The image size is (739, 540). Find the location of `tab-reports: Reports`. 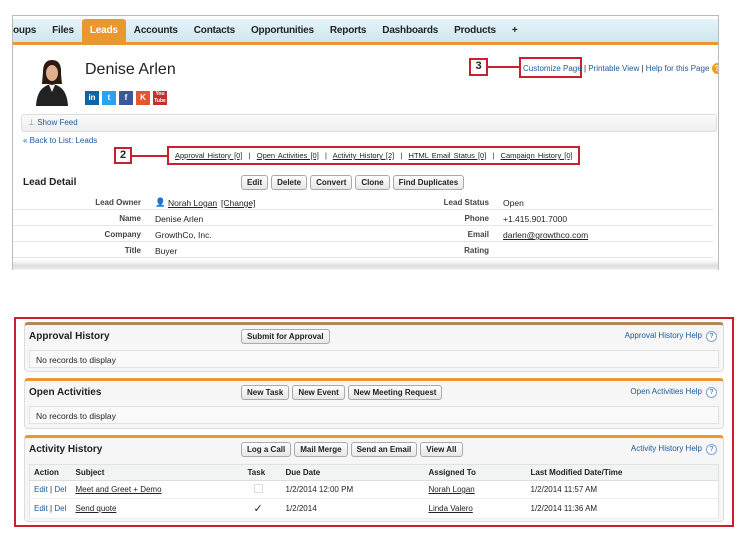

tab-reports: Reports is located at coordinates (348, 30).